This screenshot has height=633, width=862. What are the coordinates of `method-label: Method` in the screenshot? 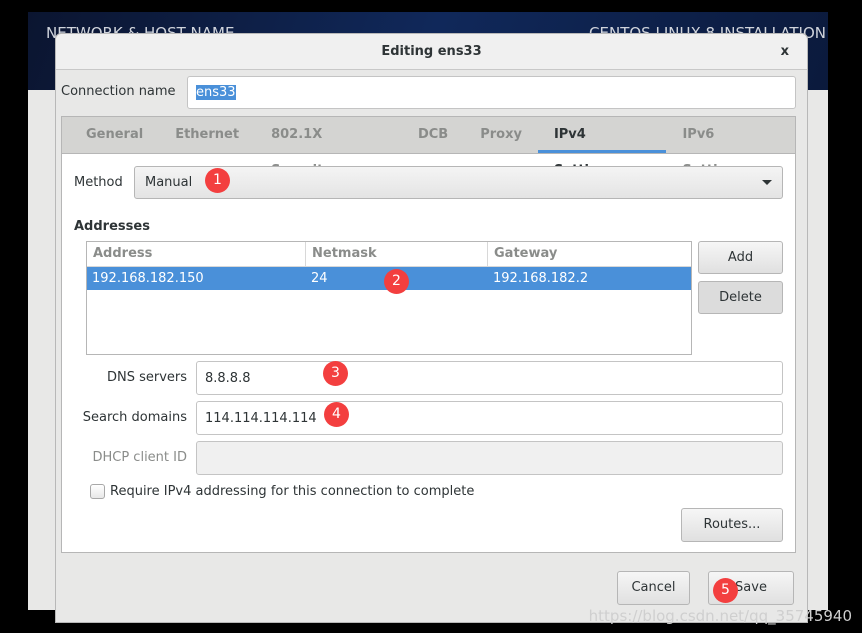 It's located at (98, 182).